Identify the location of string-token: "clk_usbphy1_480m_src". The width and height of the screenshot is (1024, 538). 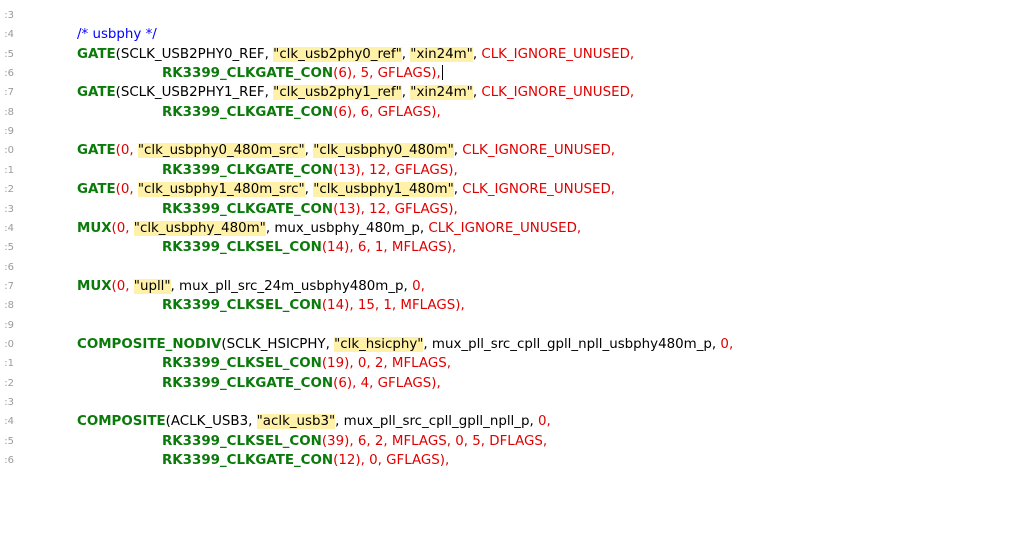
(221, 190).